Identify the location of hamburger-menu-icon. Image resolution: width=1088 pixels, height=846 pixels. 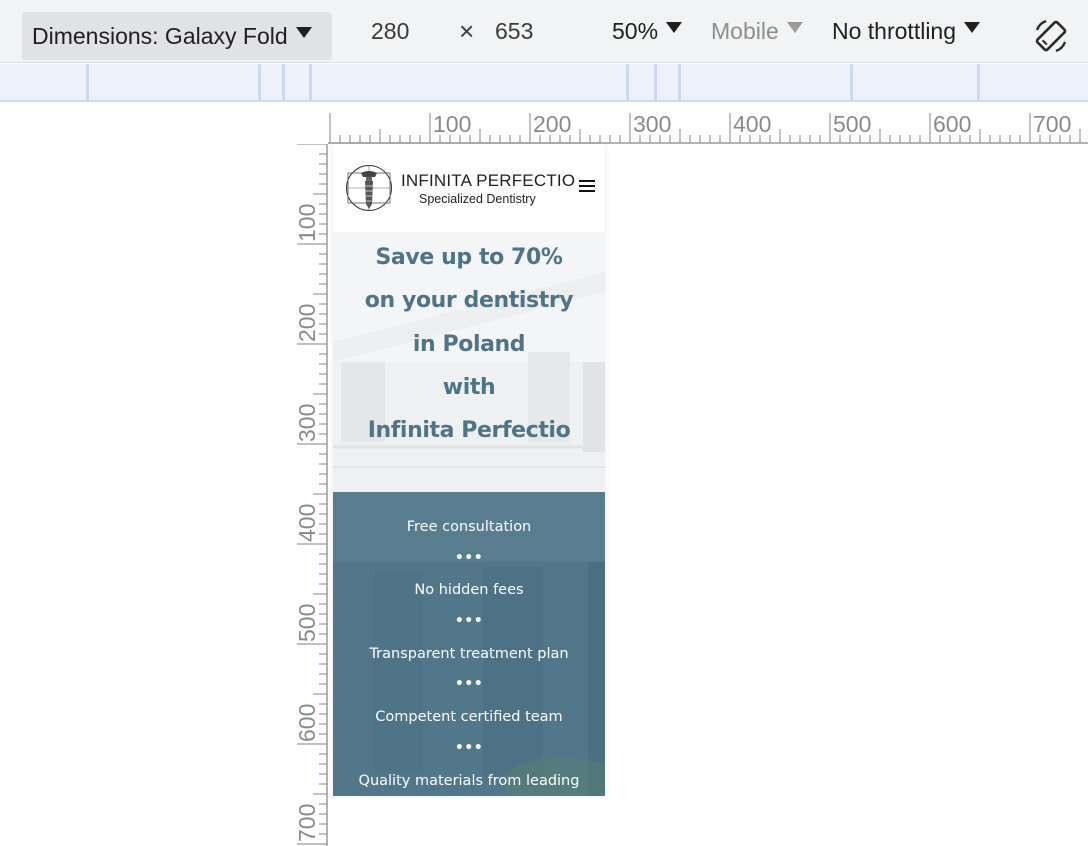
(587, 187).